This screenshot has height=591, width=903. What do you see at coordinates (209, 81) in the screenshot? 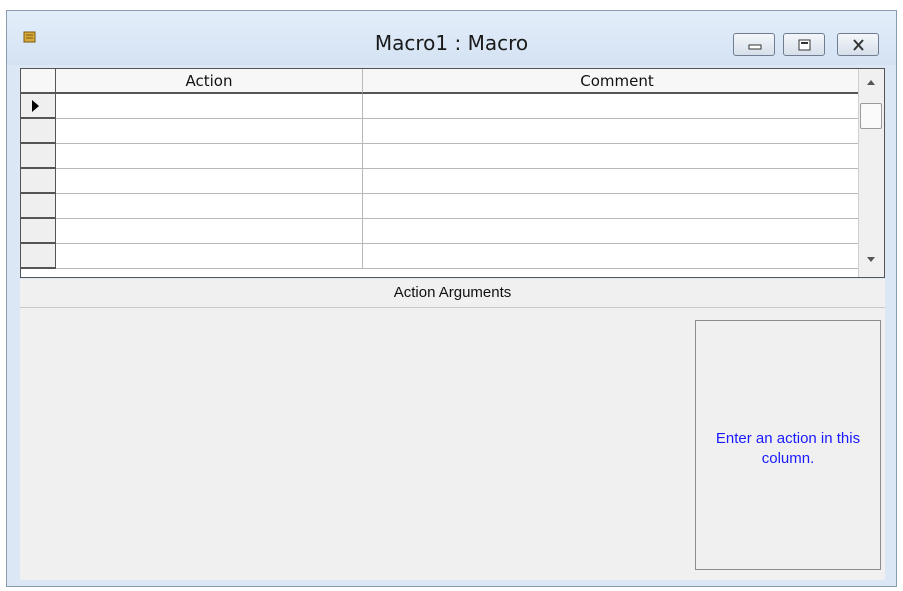
I see `column-header-action: Action` at bounding box center [209, 81].